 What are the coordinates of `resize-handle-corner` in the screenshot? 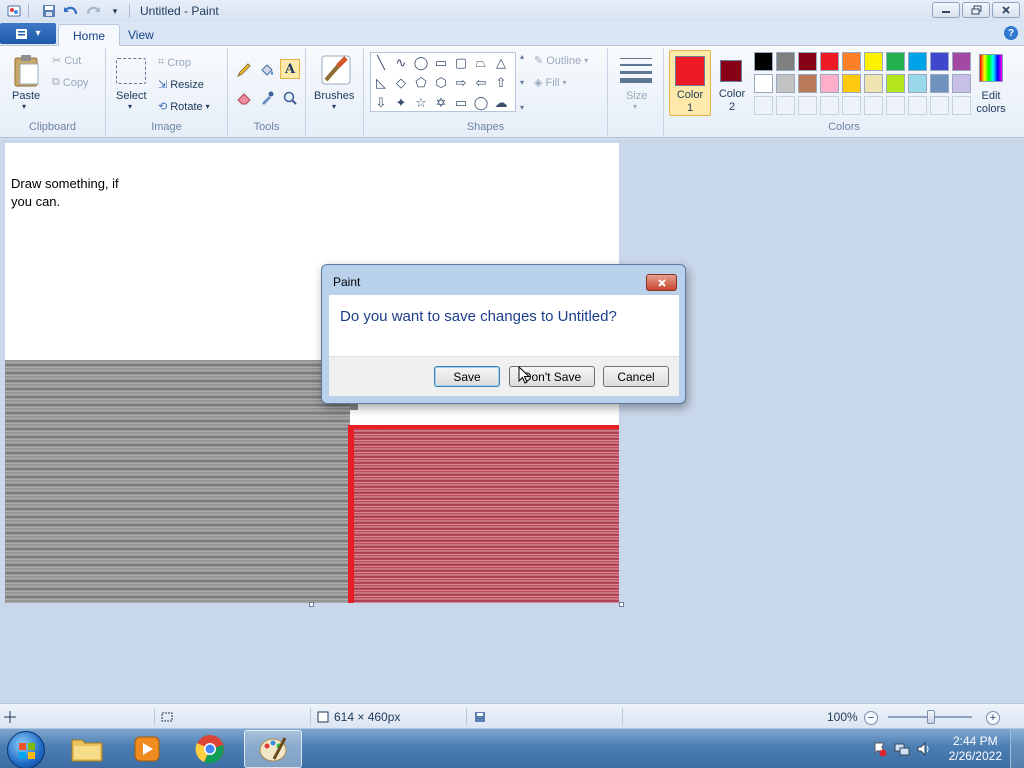 It's located at (621, 604).